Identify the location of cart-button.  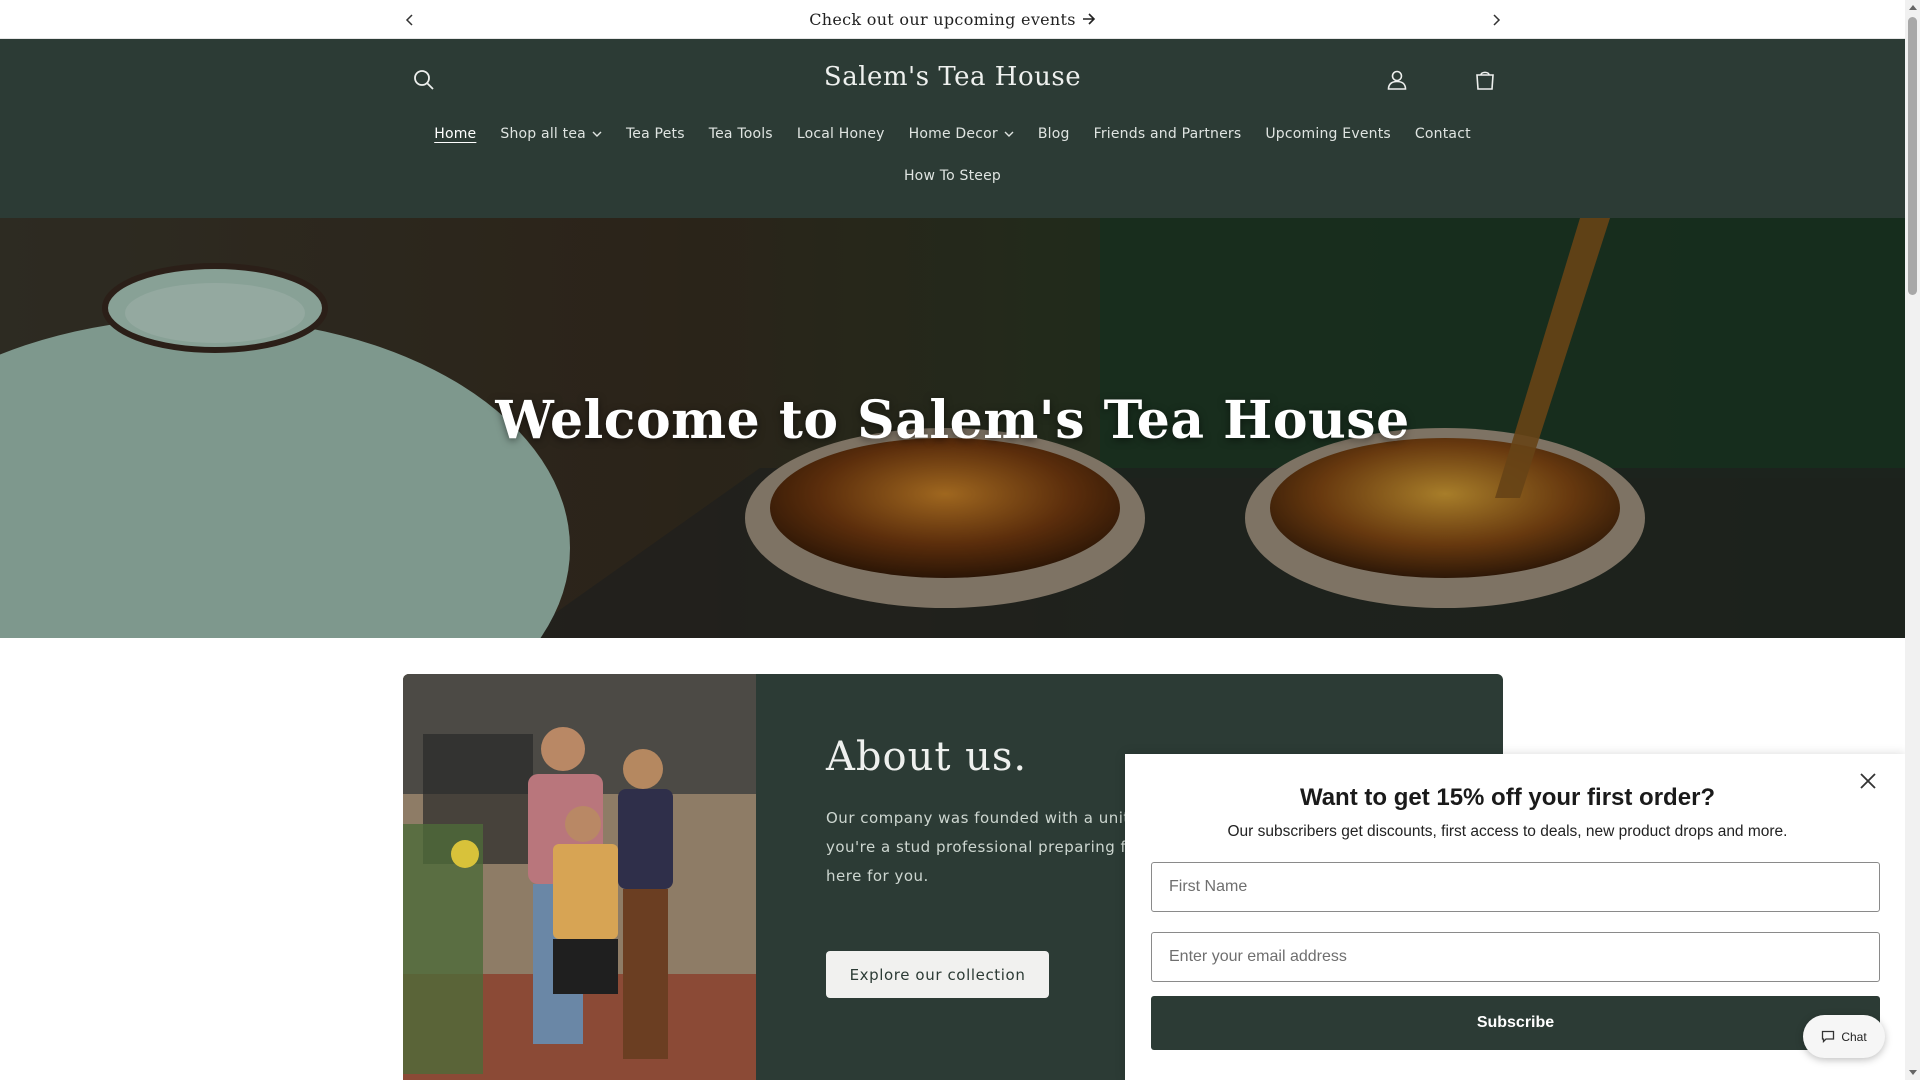
(1485, 80).